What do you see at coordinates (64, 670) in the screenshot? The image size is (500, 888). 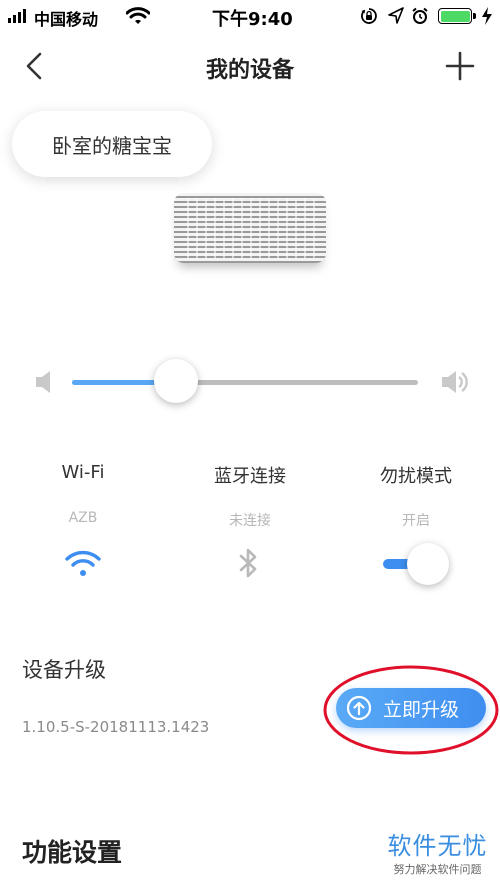 I see `upgrade-section-title: 设备升级` at bounding box center [64, 670].